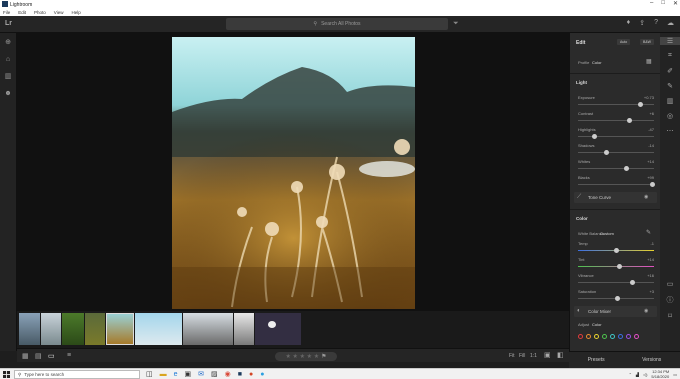  Describe the element at coordinates (670, 71) in the screenshot. I see `healing-brush-icon: ✐` at that location.